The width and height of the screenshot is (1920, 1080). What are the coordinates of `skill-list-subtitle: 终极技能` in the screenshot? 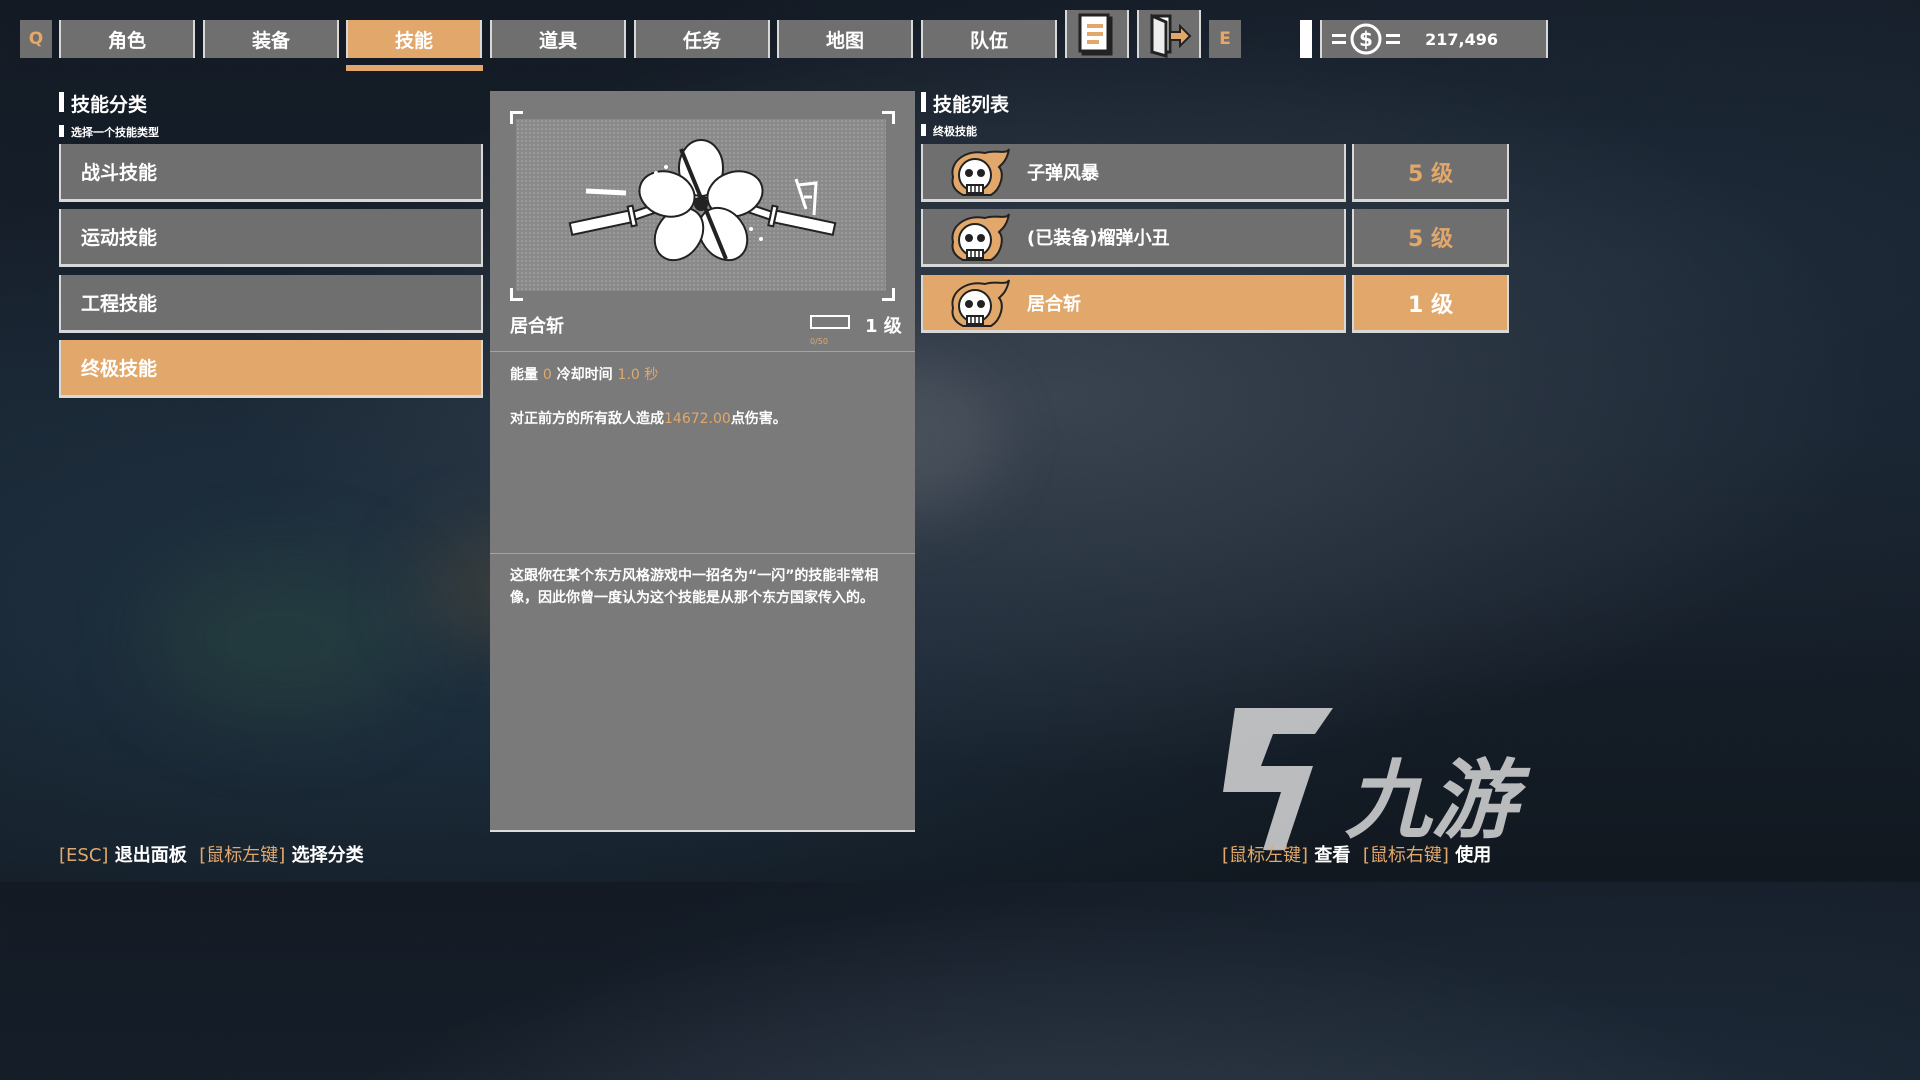 It's located at (949, 131).